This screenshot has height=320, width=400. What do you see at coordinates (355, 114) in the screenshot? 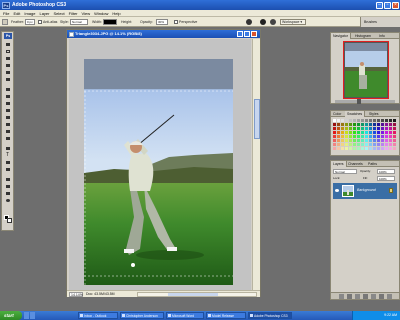
I see `tab-swatches: Swatches` at bounding box center [355, 114].